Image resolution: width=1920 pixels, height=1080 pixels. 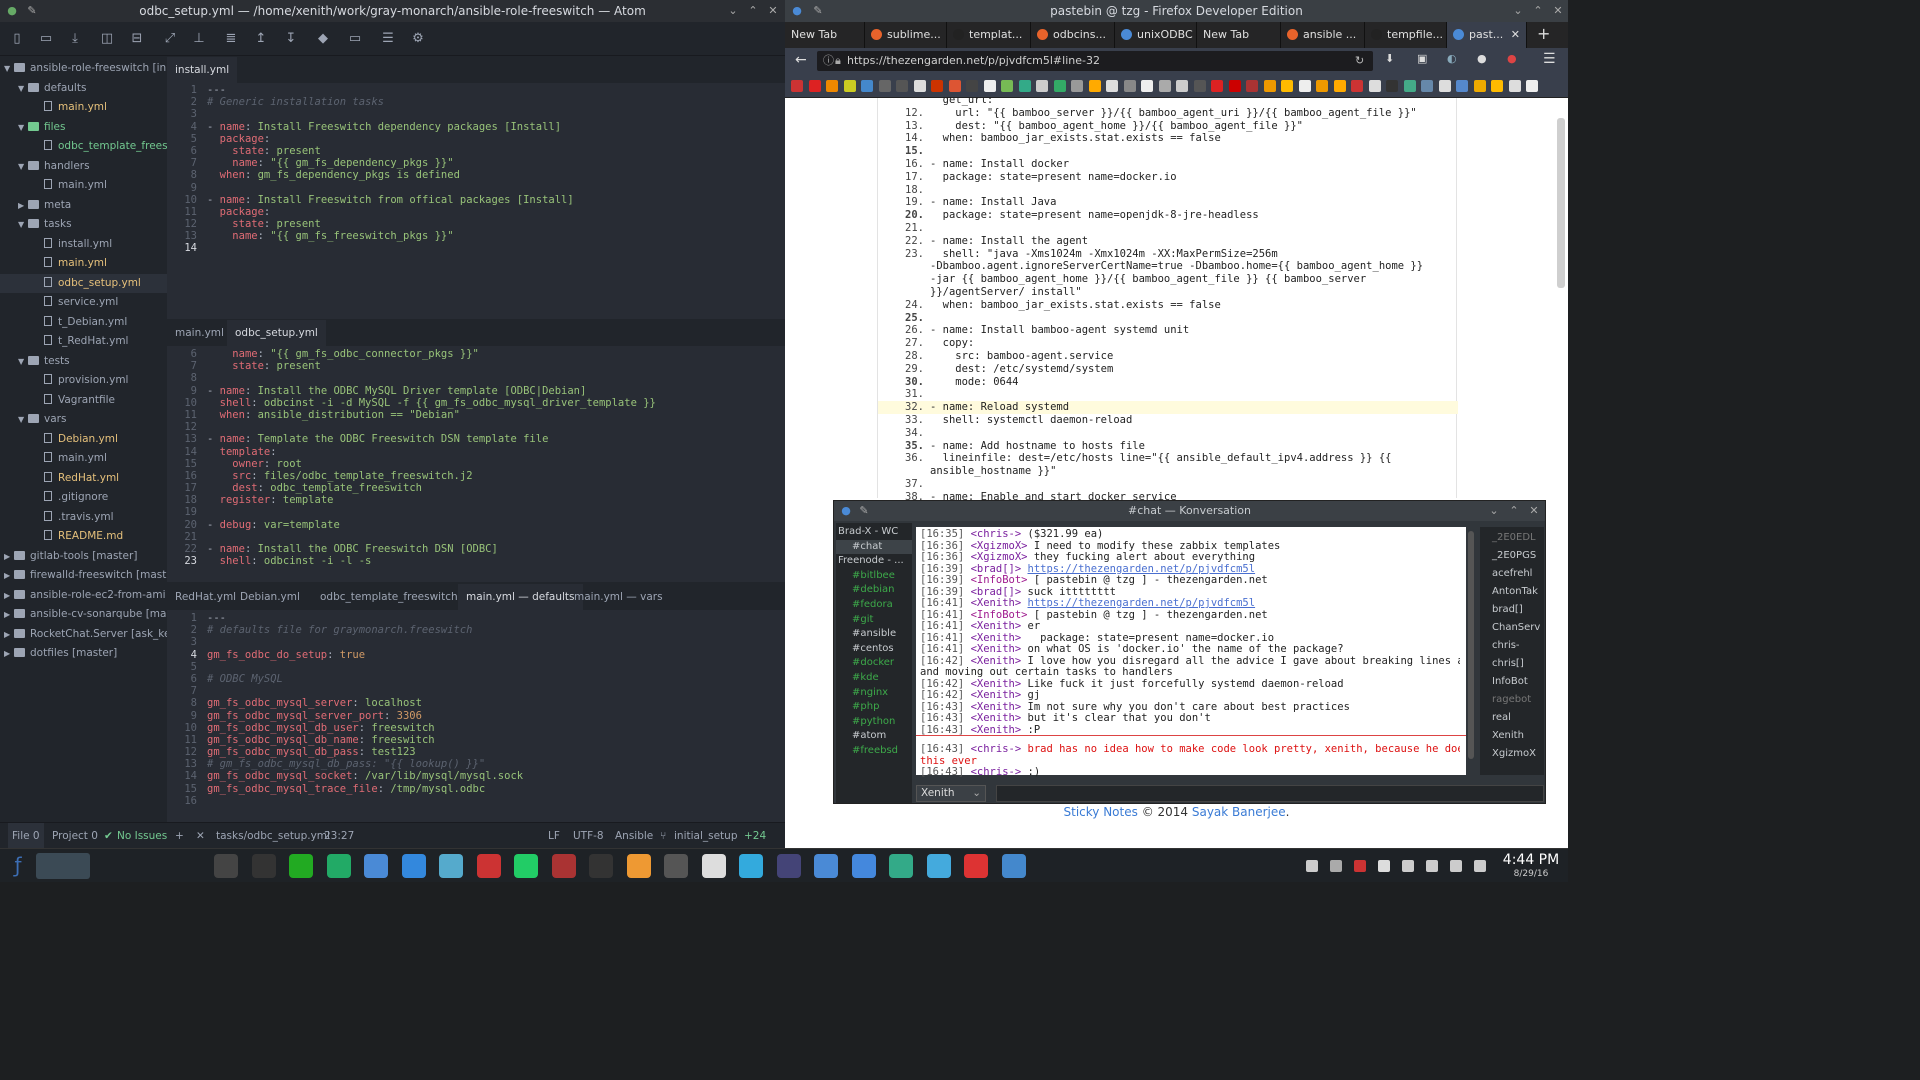 What do you see at coordinates (874, 736) in the screenshot?
I see `channel-item: #atom` at bounding box center [874, 736].